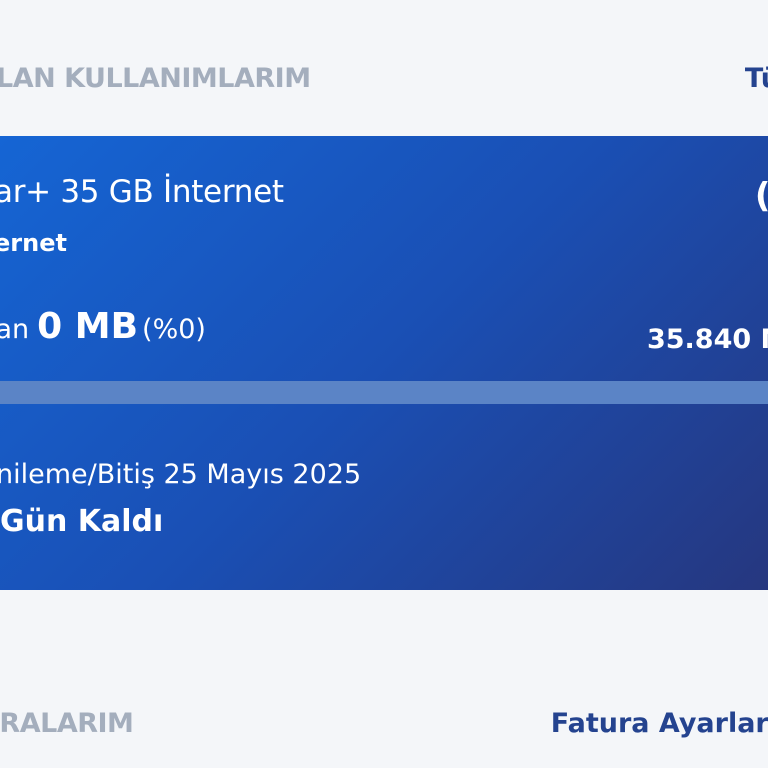  Describe the element at coordinates (88, 326) in the screenshot. I see `used-value: 0 MB` at that location.